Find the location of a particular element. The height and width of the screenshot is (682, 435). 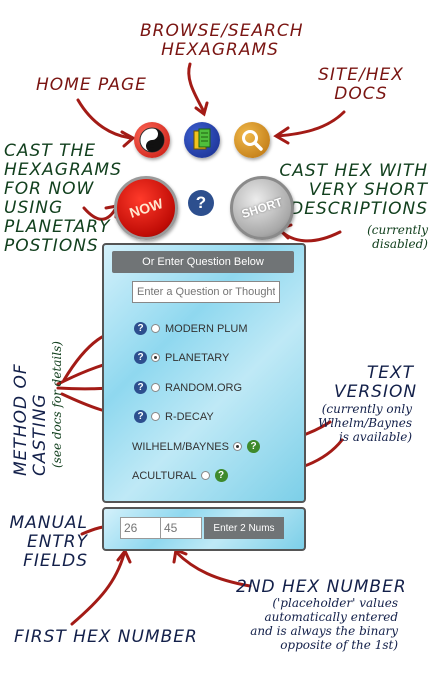

cast-short-annotation: CAST HEX WITH VERY SHORT DESCRIPTIONS is located at coordinates (353, 190).